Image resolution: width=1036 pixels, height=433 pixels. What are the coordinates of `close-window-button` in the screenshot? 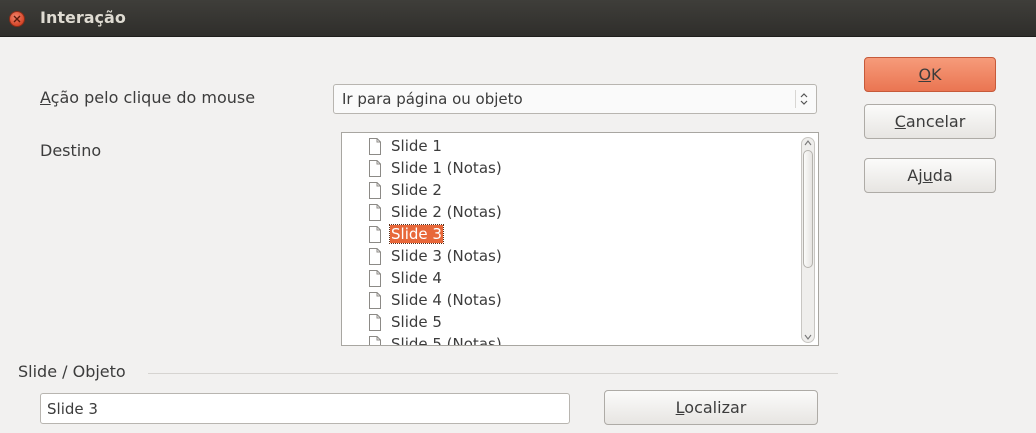 It's located at (17, 19).